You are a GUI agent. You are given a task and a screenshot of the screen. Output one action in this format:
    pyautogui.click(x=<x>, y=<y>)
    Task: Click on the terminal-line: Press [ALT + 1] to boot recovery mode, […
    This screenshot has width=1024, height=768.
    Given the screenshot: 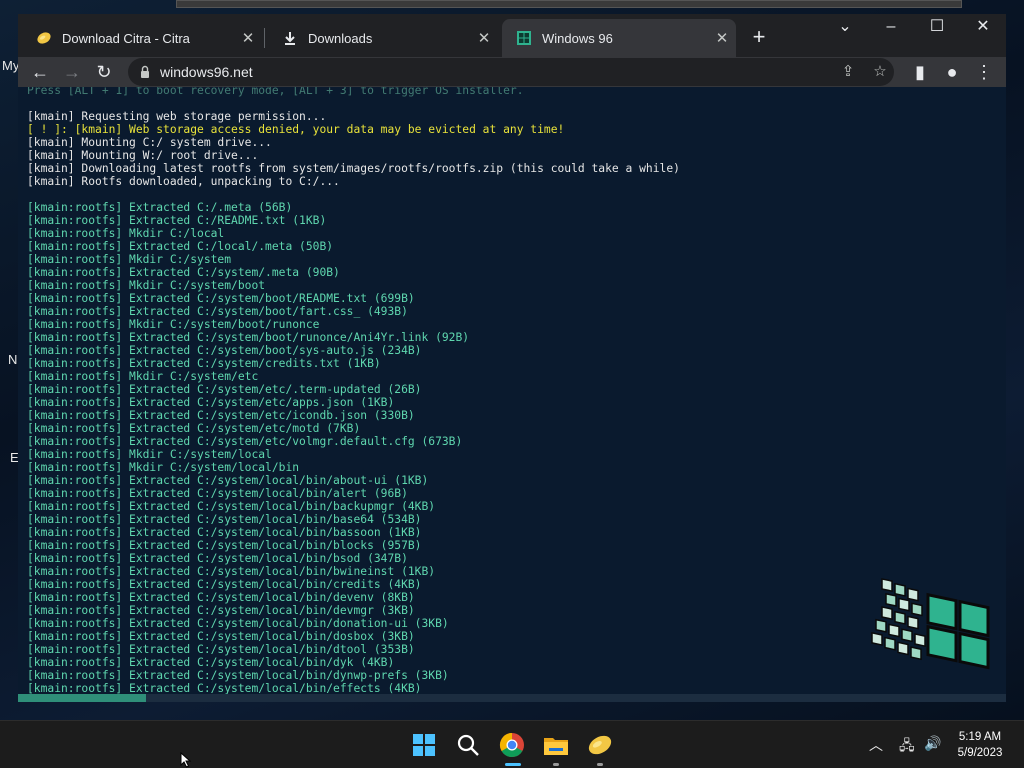 What is the action you would take?
    pyautogui.click(x=275, y=92)
    